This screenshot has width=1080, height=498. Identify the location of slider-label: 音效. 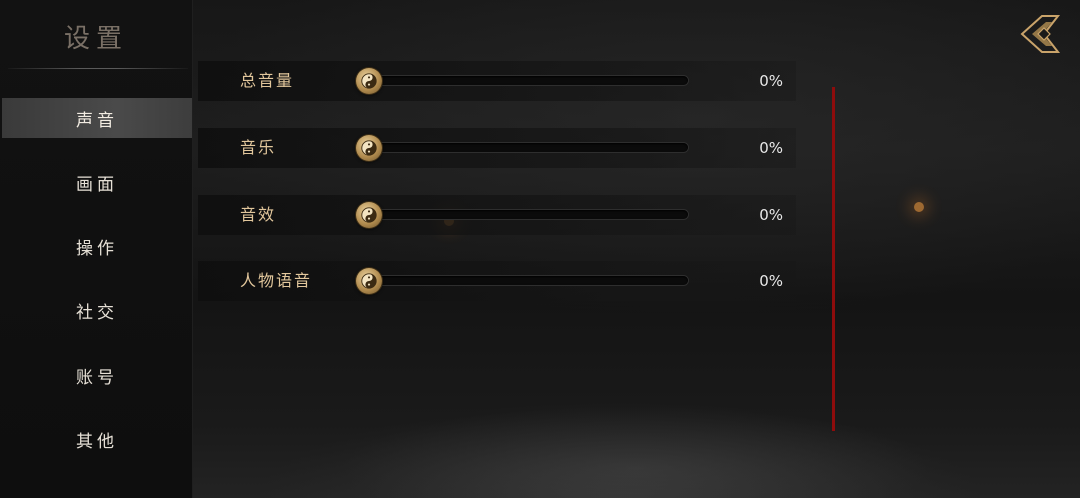
(258, 214).